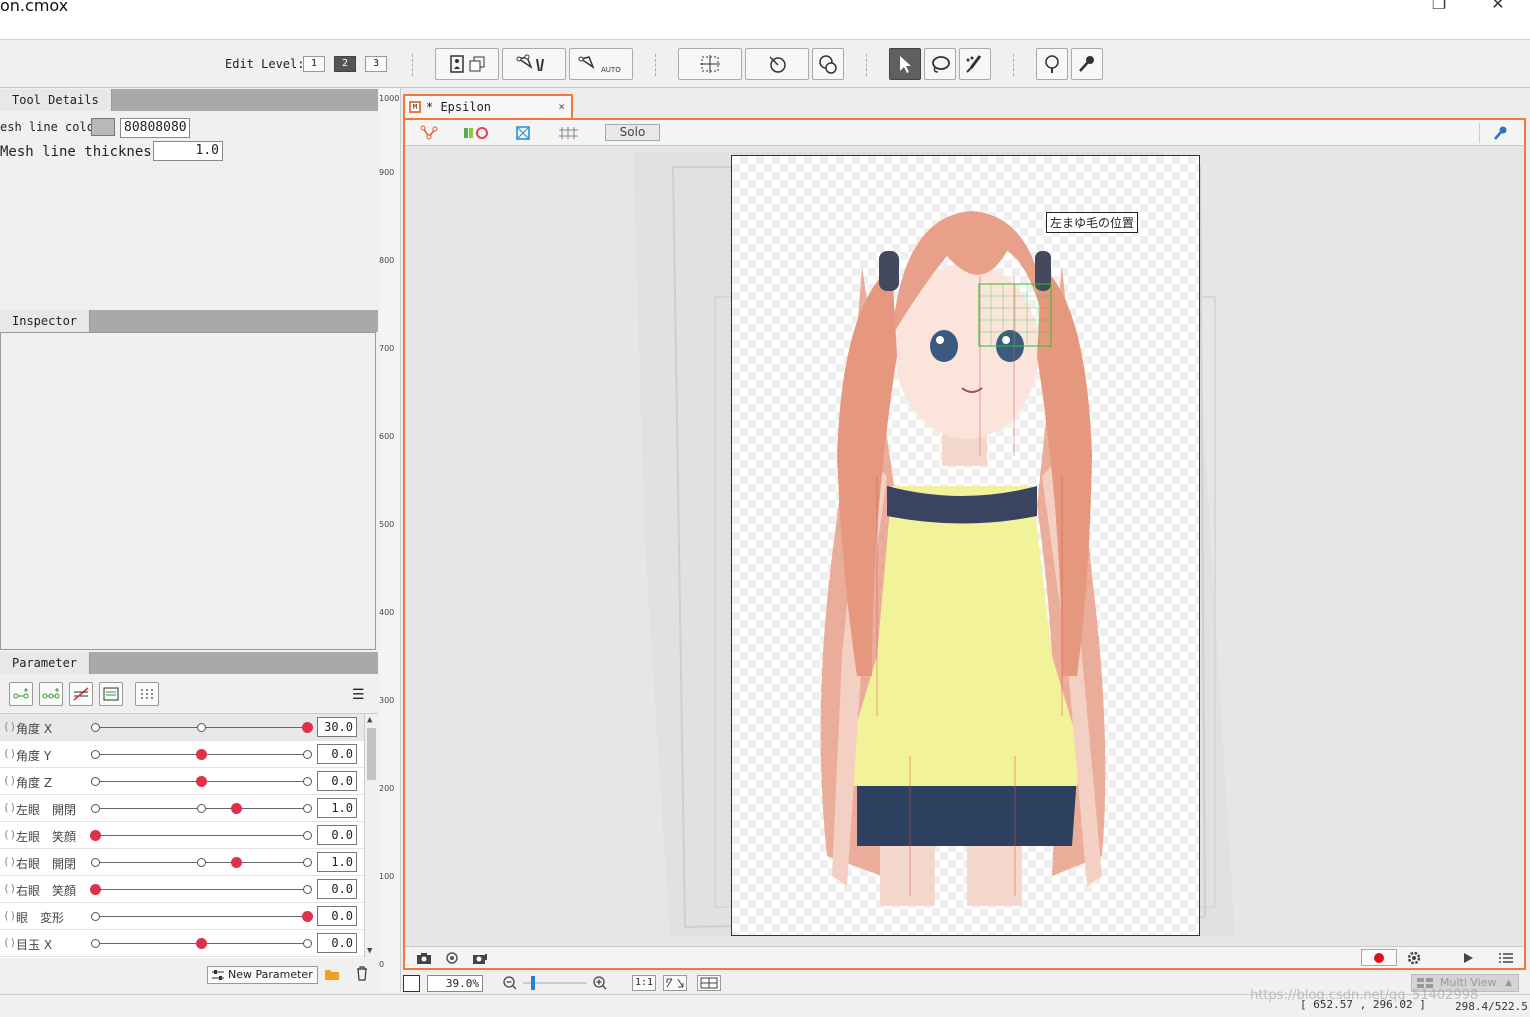  What do you see at coordinates (1087, 64) in the screenshot?
I see `eyedropper-tool-button` at bounding box center [1087, 64].